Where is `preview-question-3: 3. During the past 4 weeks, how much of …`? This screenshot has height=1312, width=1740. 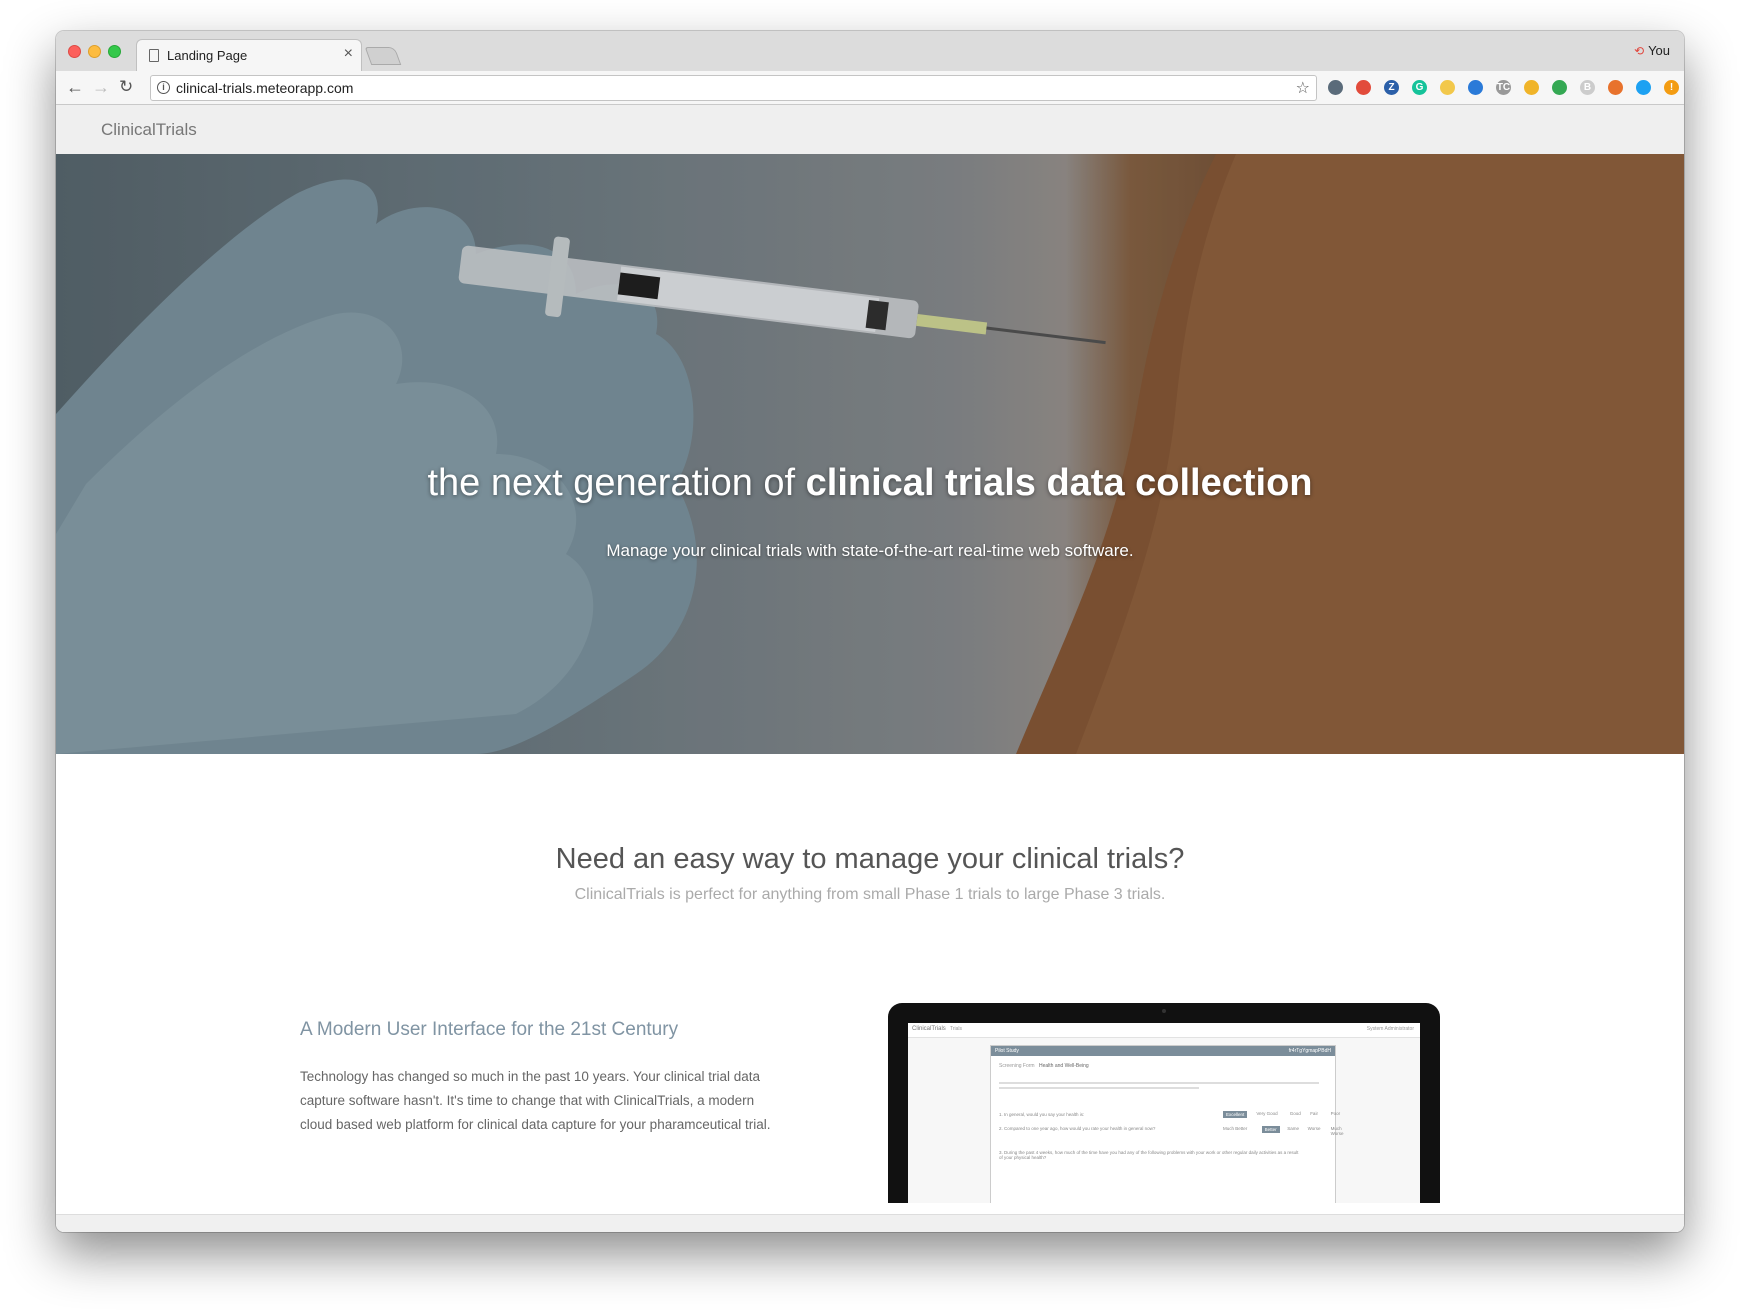 preview-question-3: 3. During the past 4 weeks, how much of … is located at coordinates (1149, 1155).